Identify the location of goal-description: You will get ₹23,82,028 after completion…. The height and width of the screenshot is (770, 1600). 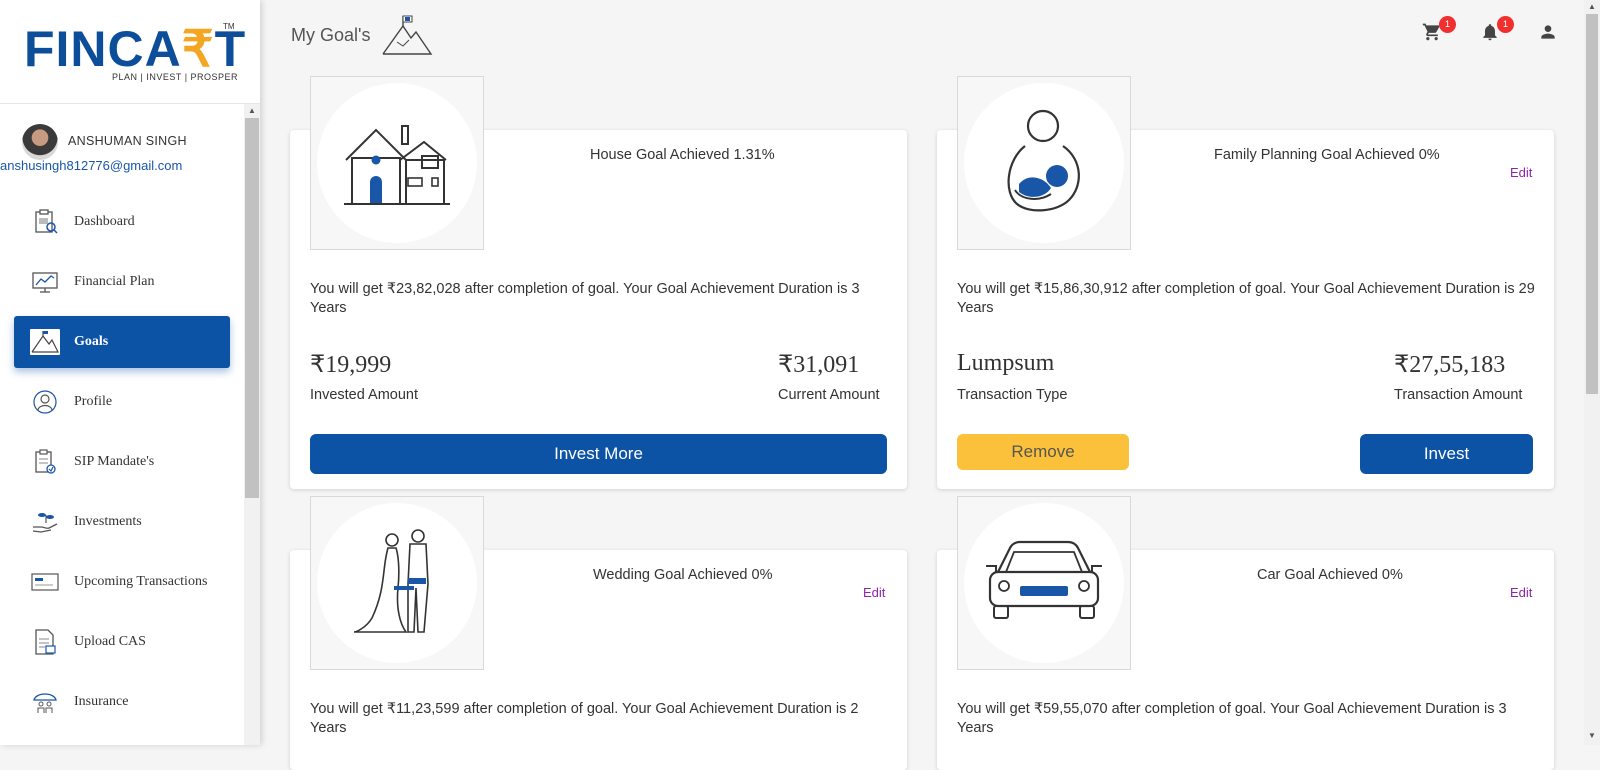
(585, 298).